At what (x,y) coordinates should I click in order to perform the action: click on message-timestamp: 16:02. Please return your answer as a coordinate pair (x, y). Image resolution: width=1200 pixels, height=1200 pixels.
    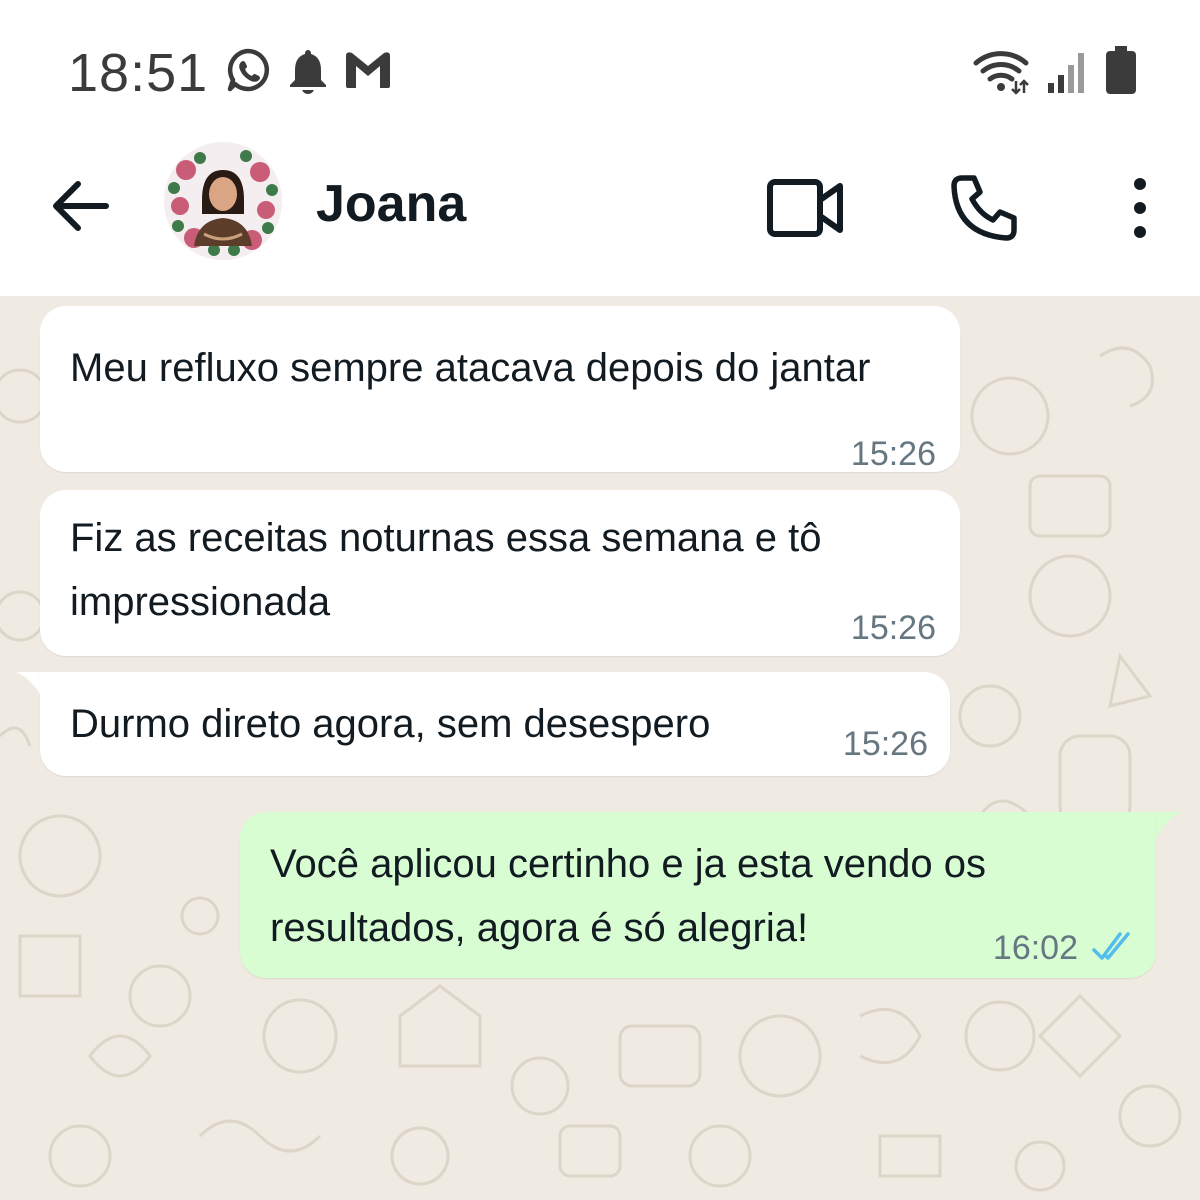
    Looking at the image, I should click on (1035, 948).